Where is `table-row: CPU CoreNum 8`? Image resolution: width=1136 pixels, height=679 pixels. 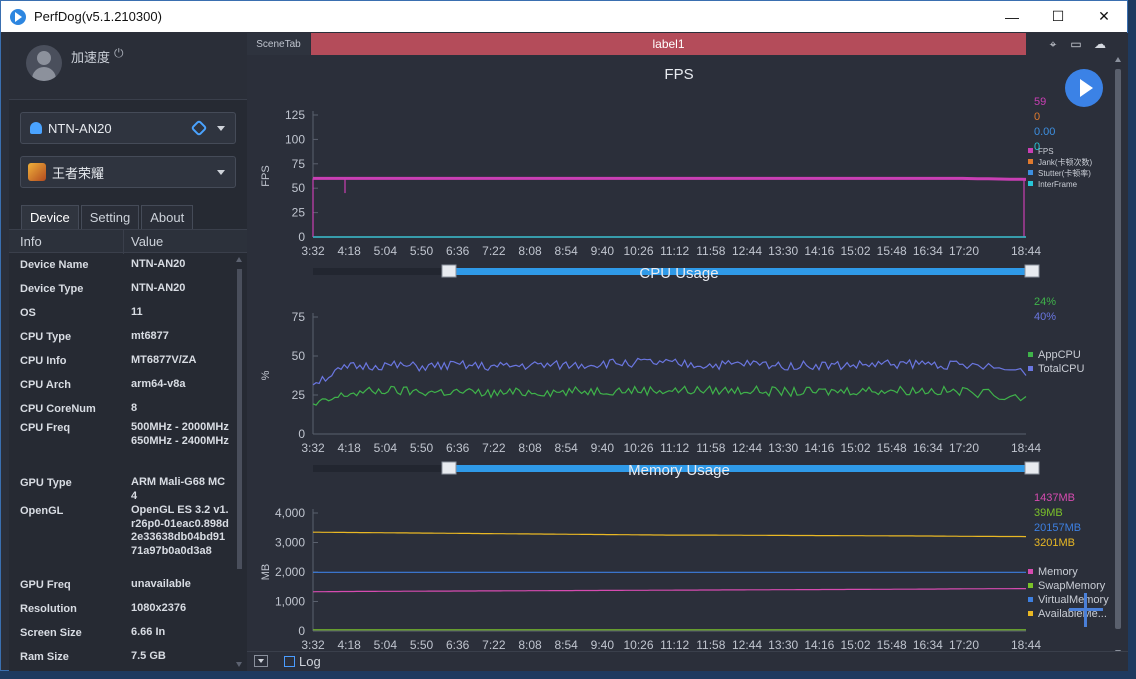
table-row: CPU CoreNum 8 is located at coordinates (122, 409).